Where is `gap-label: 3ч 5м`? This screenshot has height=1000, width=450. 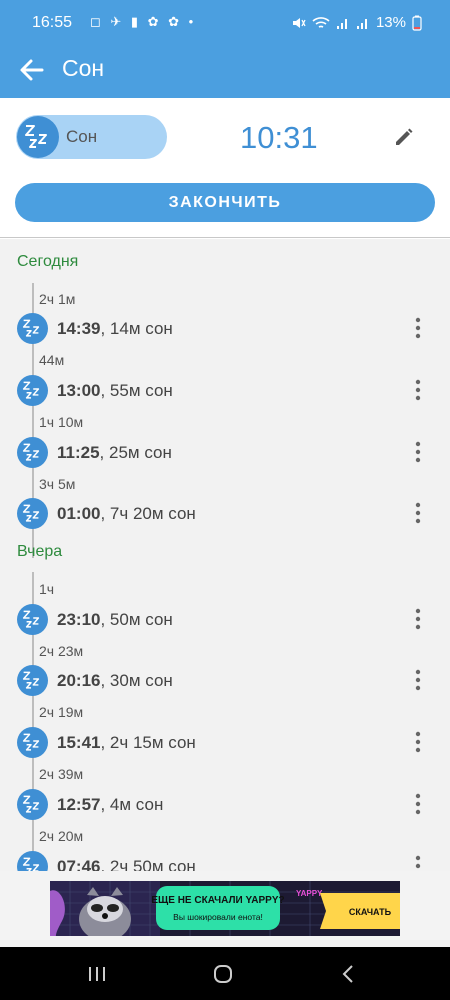 gap-label: 3ч 5м is located at coordinates (57, 484).